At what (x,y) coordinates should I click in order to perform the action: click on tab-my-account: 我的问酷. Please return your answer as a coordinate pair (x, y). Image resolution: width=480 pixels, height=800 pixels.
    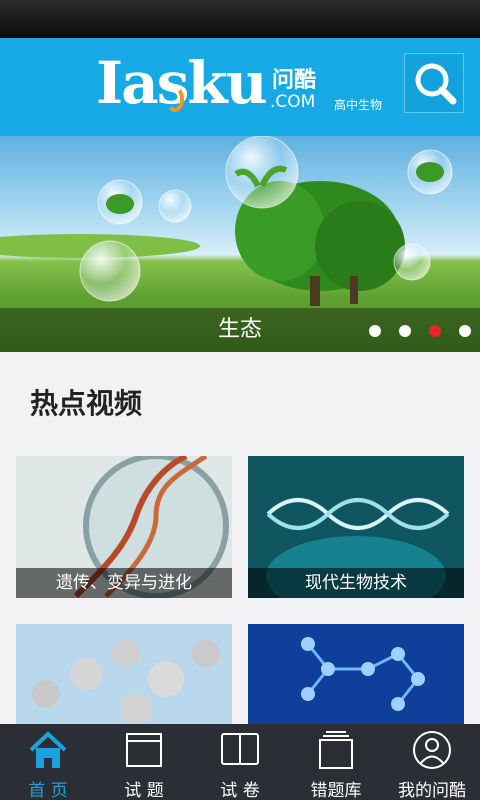
    Looking at the image, I should click on (432, 762).